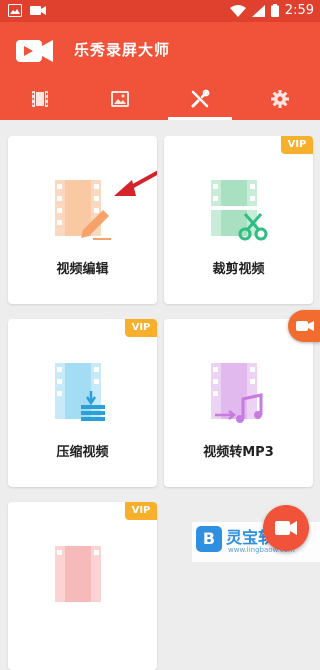 Image resolution: width=320 pixels, height=670 pixels. What do you see at coordinates (237, 10) in the screenshot?
I see `wifi-icon` at bounding box center [237, 10].